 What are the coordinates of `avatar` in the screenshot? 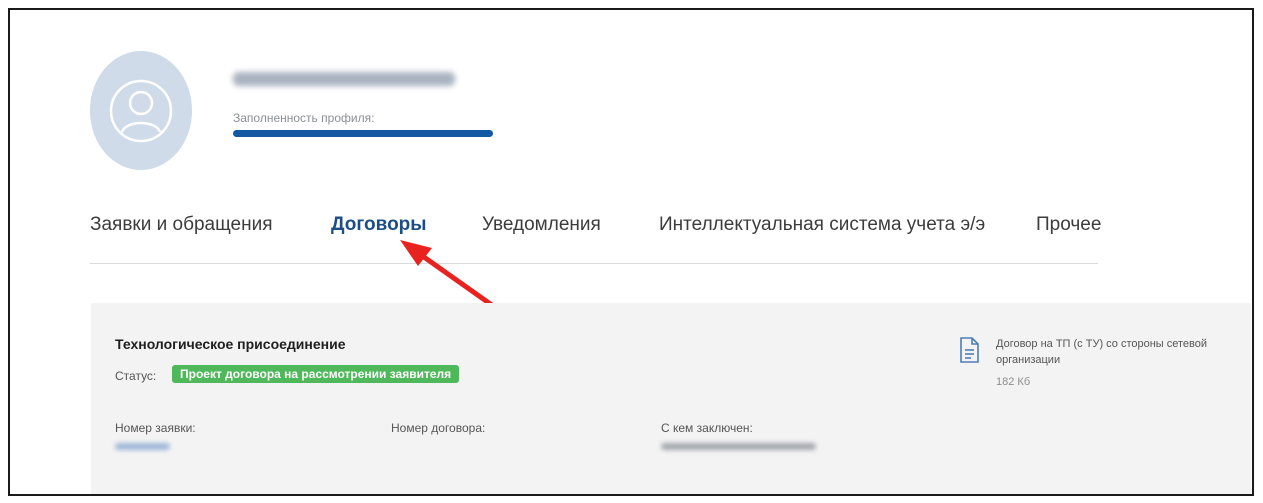 It's located at (141, 110).